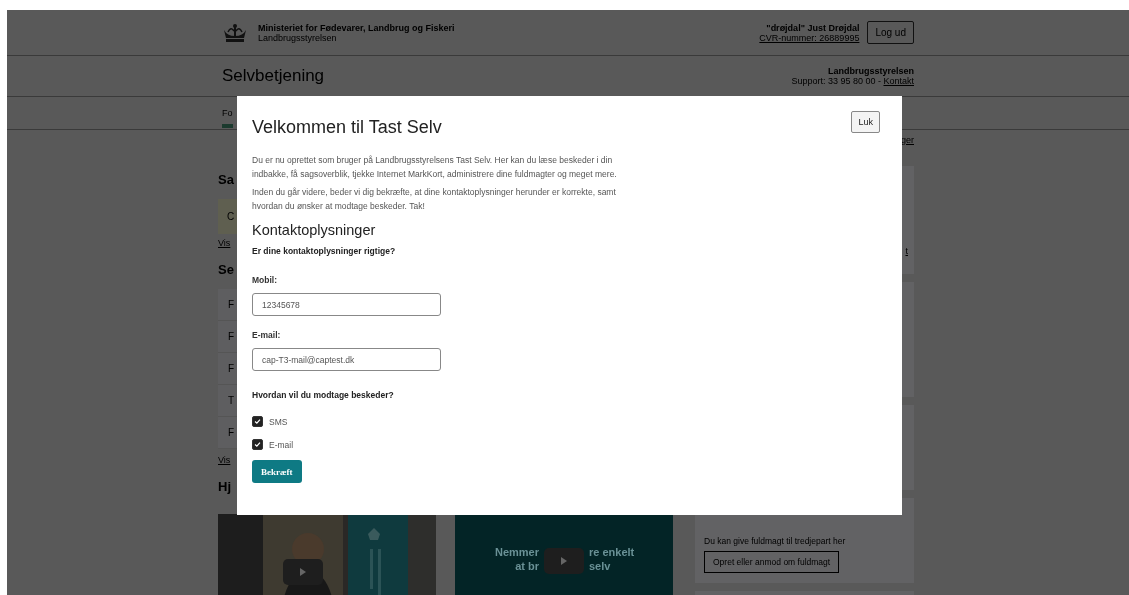 The image size is (1129, 595). I want to click on contact-link: Kontakt, so click(898, 81).